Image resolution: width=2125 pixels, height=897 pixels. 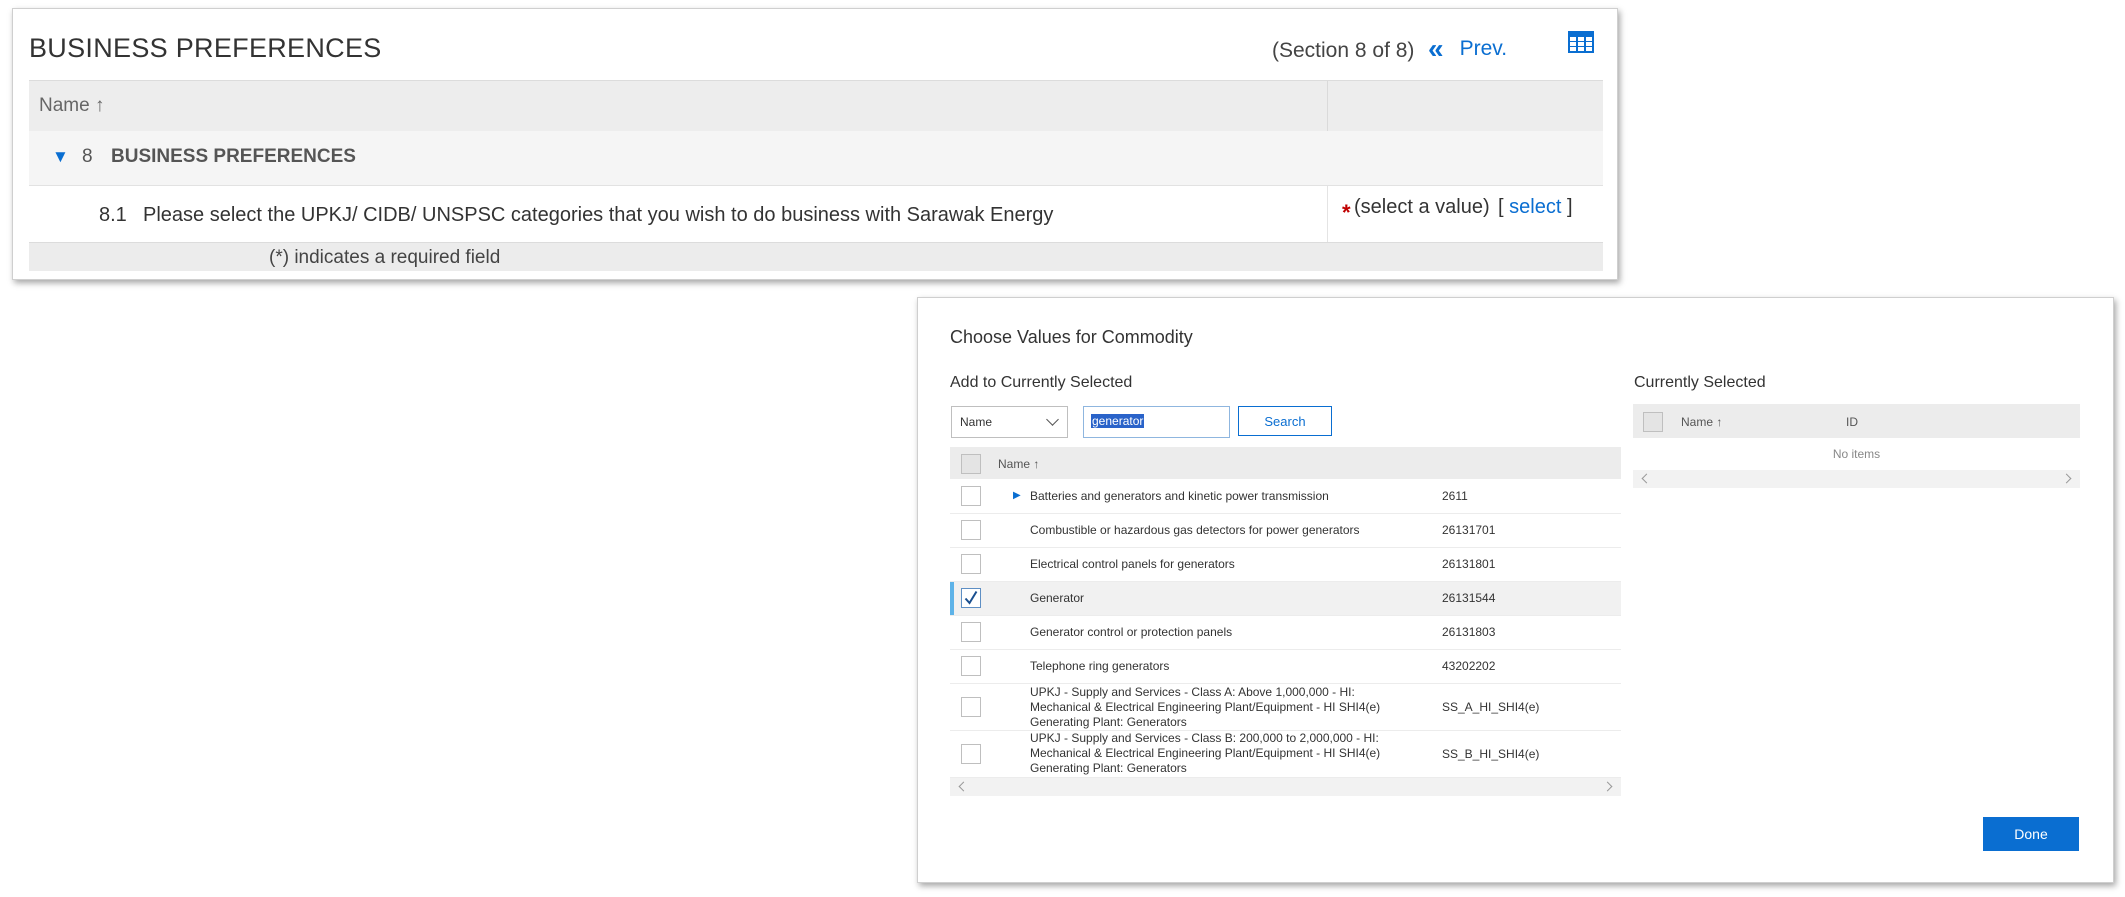 I want to click on dropdown-value: Name, so click(x=976, y=422).